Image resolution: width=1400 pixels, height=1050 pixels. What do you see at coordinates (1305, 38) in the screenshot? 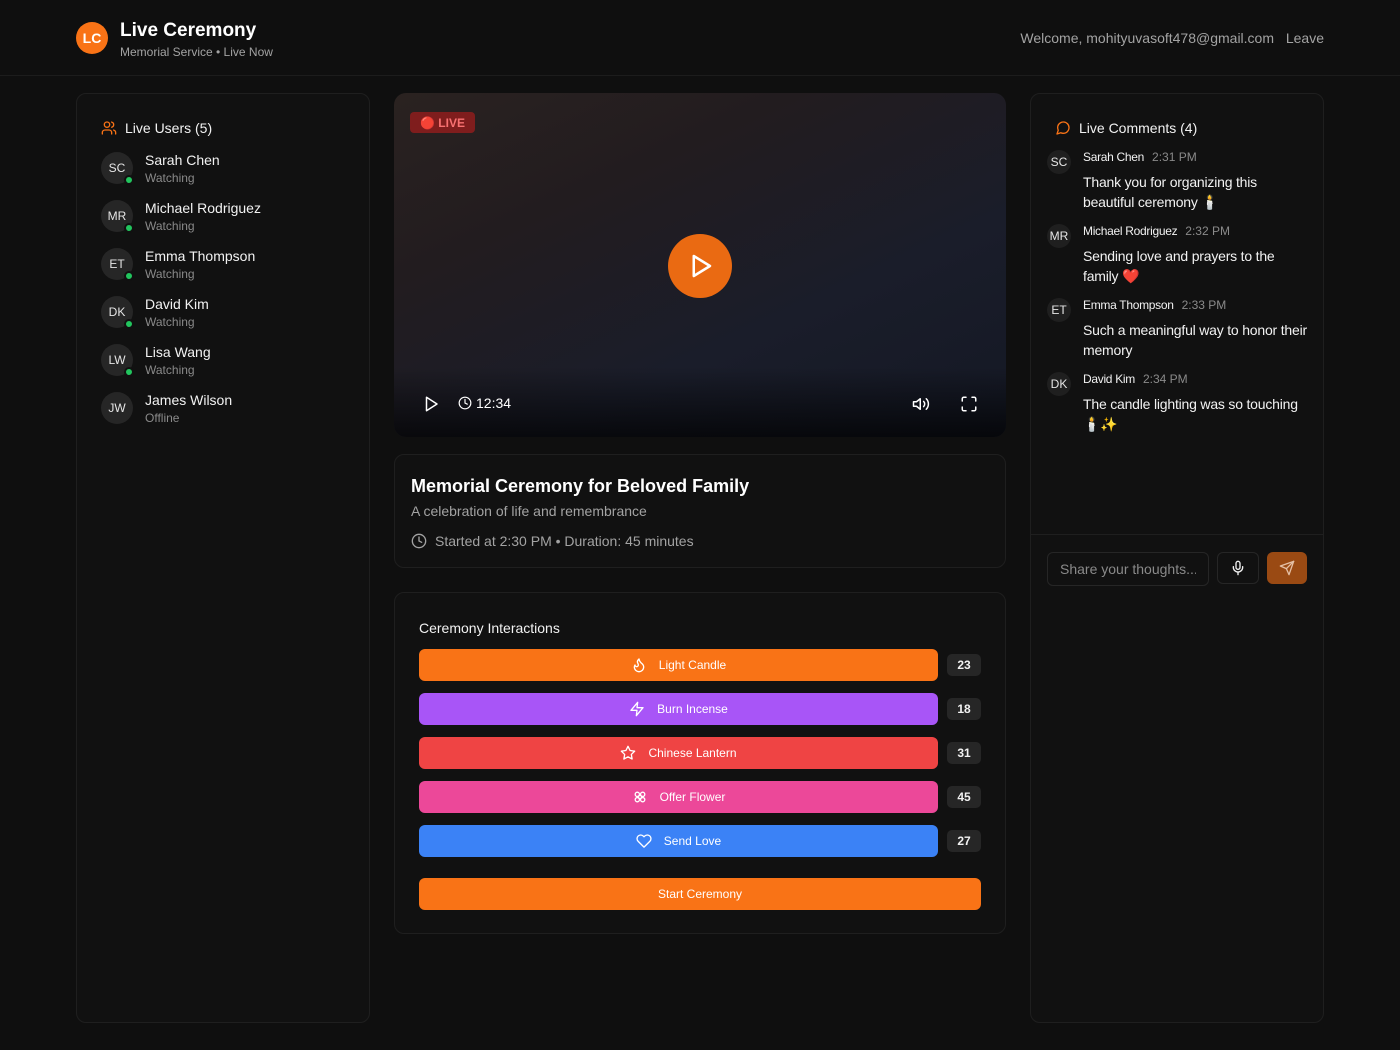
I see `leave-button: Leave` at bounding box center [1305, 38].